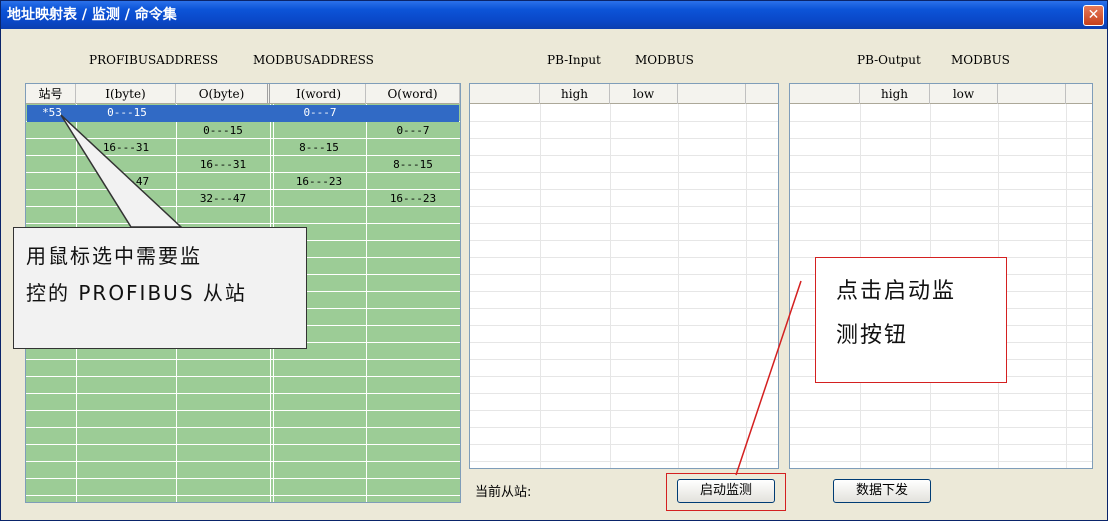  I want to click on select-slave-callout: 用鼠标选中需要监 控的 PROFIBUS 从站, so click(160, 288).